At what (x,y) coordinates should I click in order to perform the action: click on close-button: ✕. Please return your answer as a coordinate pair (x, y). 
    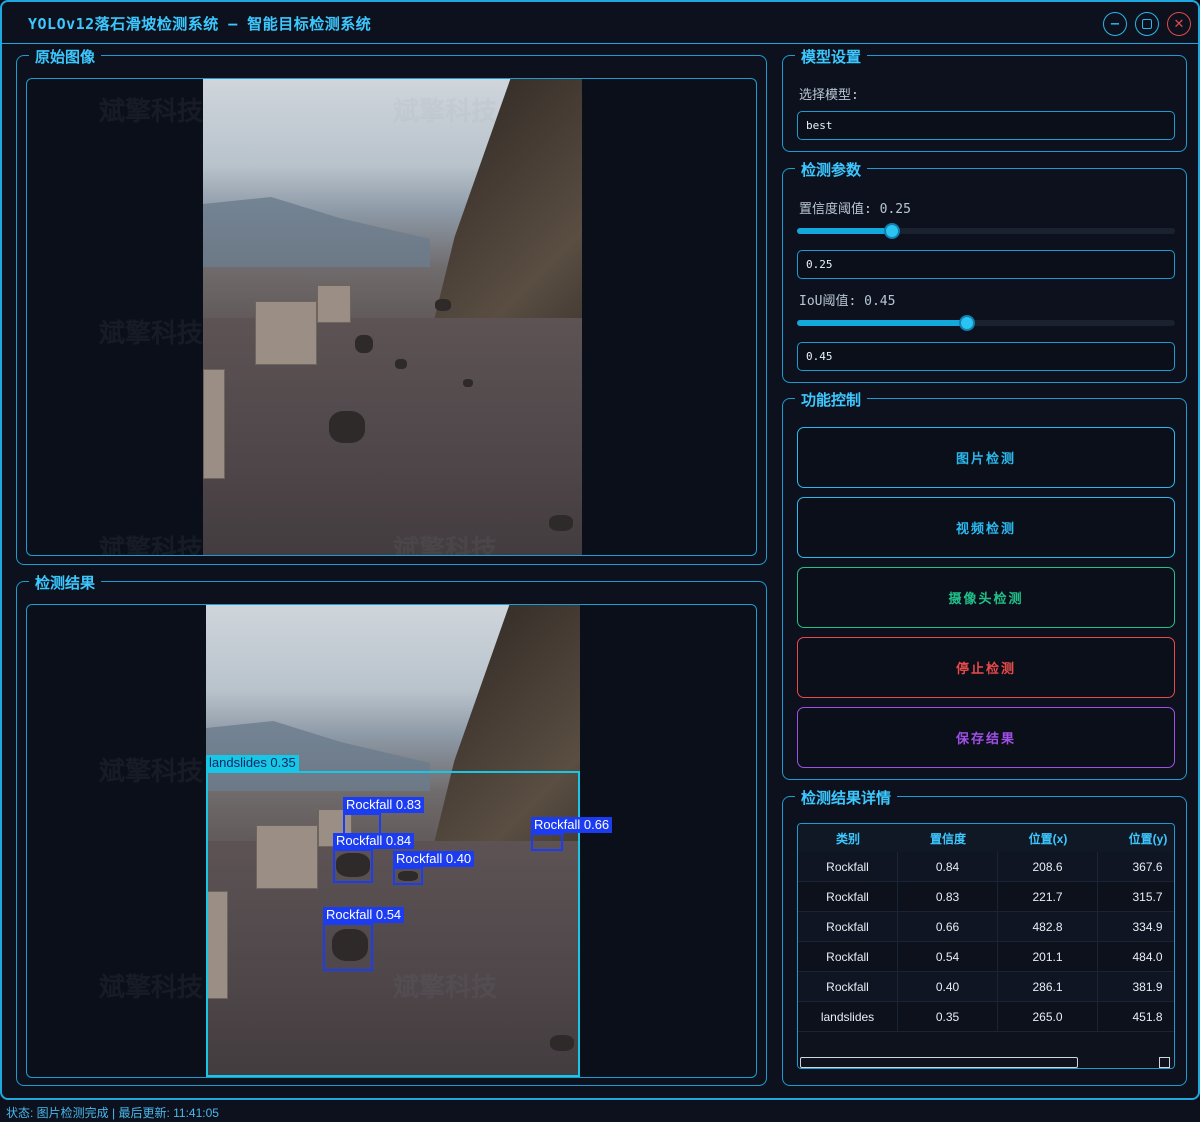
    Looking at the image, I should click on (1179, 24).